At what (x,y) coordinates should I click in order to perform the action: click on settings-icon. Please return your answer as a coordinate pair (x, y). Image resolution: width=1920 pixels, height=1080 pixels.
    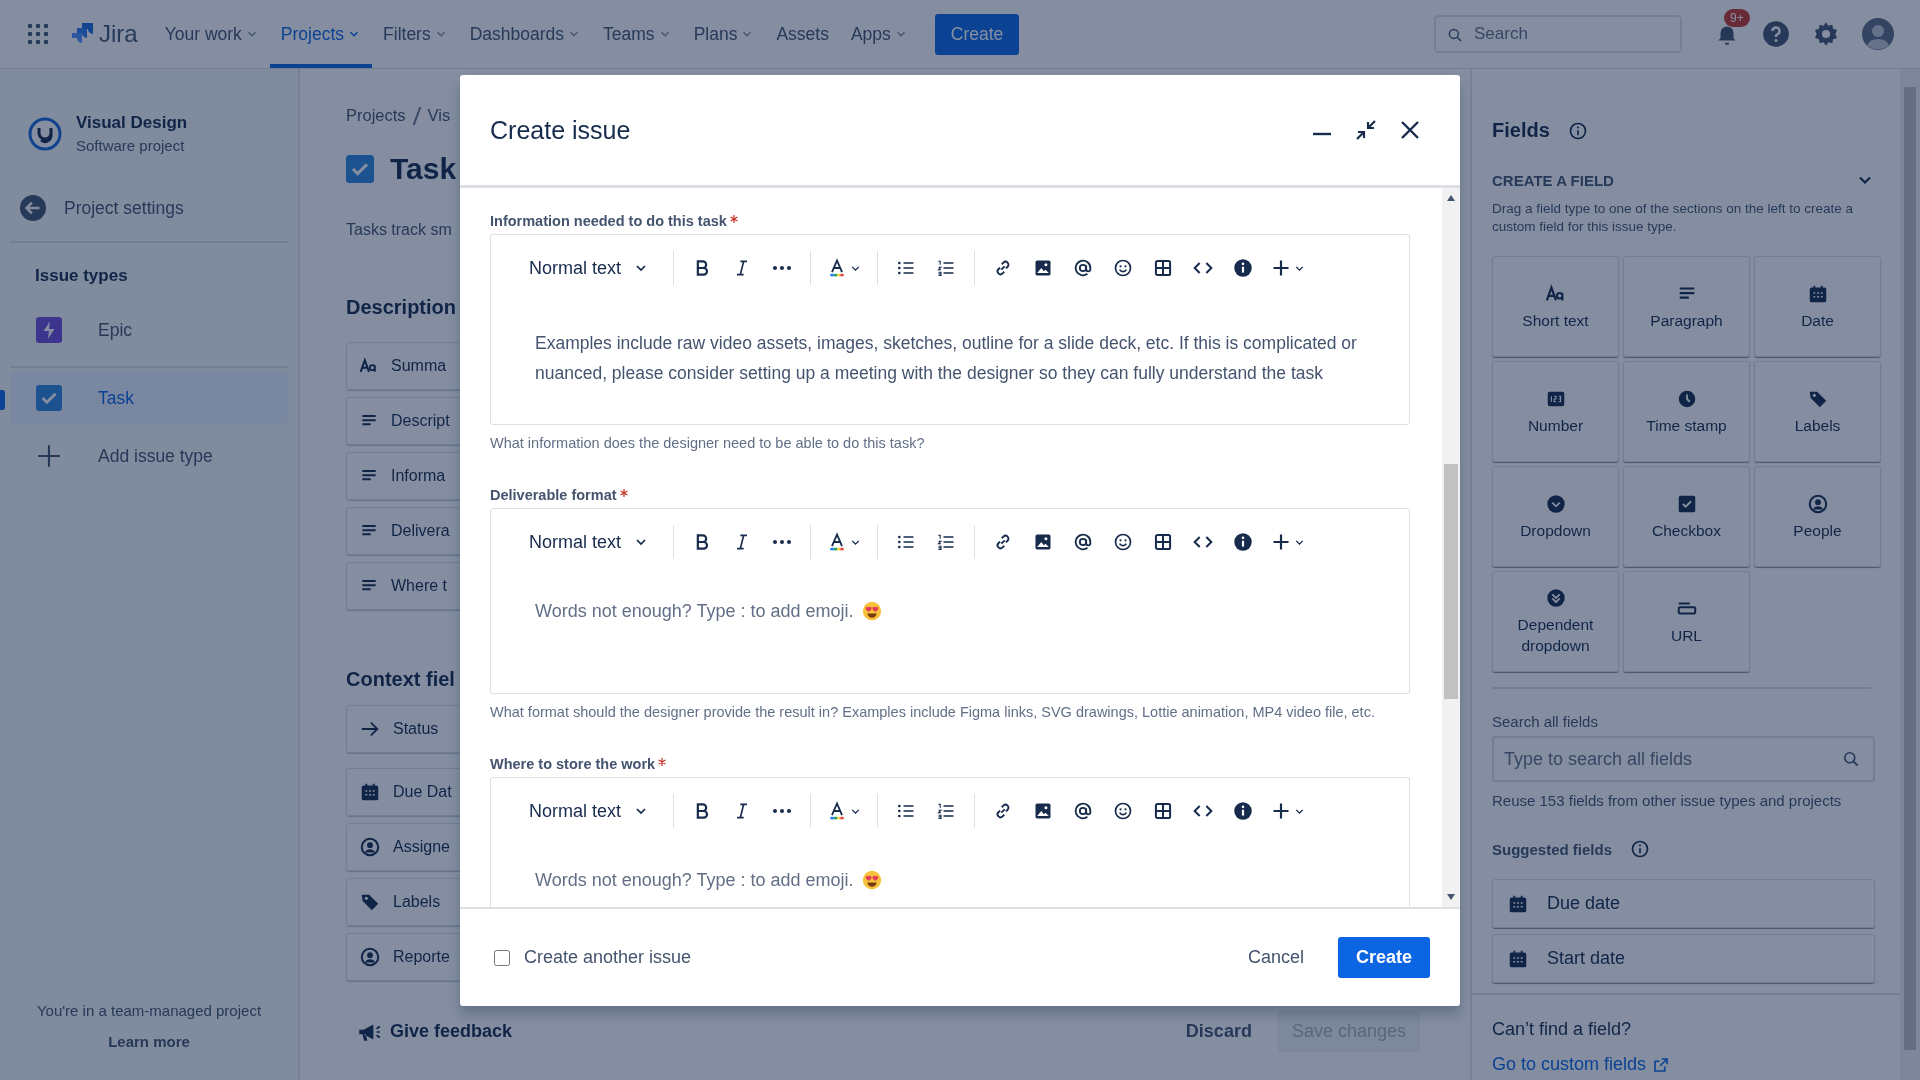
    Looking at the image, I should click on (1826, 34).